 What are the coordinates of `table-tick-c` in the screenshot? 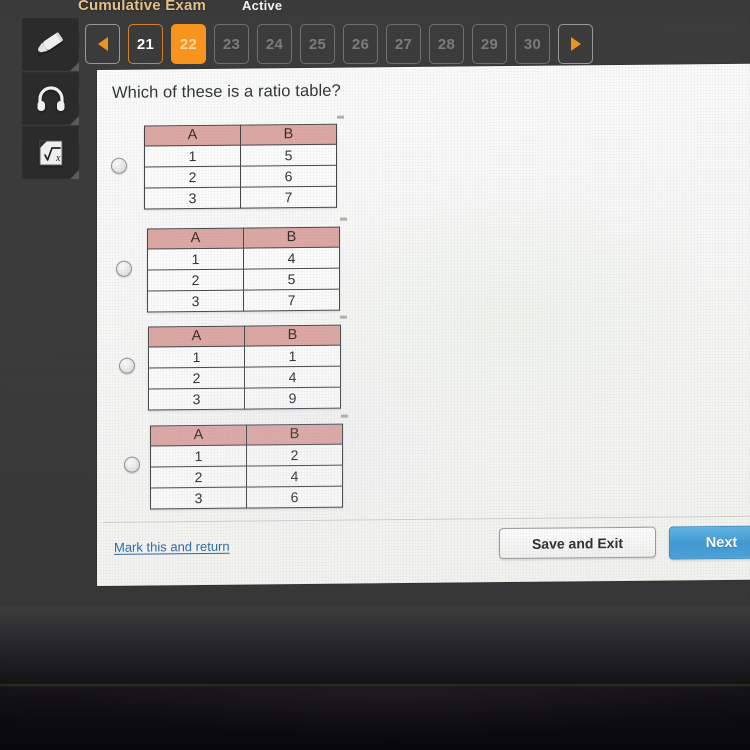 It's located at (343, 317).